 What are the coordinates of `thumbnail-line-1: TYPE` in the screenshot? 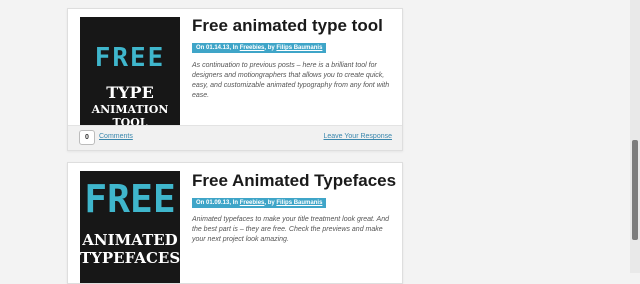 It's located at (130, 92).